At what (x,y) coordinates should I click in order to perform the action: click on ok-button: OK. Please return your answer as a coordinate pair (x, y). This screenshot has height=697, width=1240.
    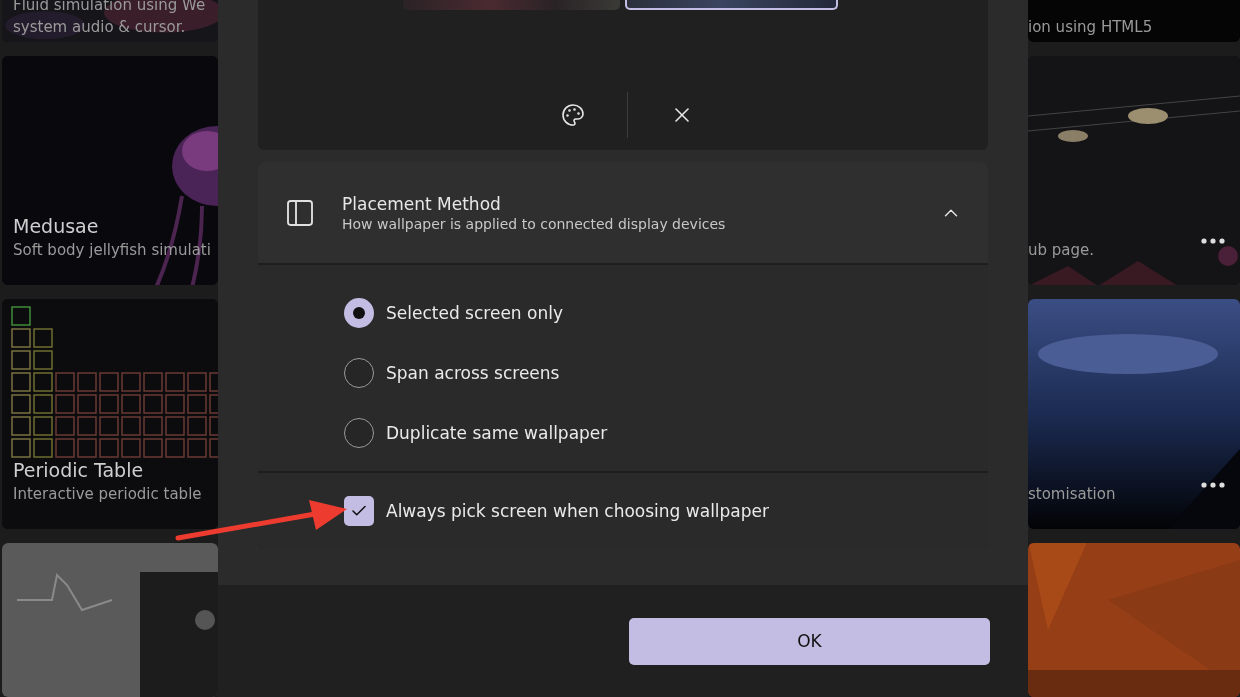
    Looking at the image, I should click on (809, 641).